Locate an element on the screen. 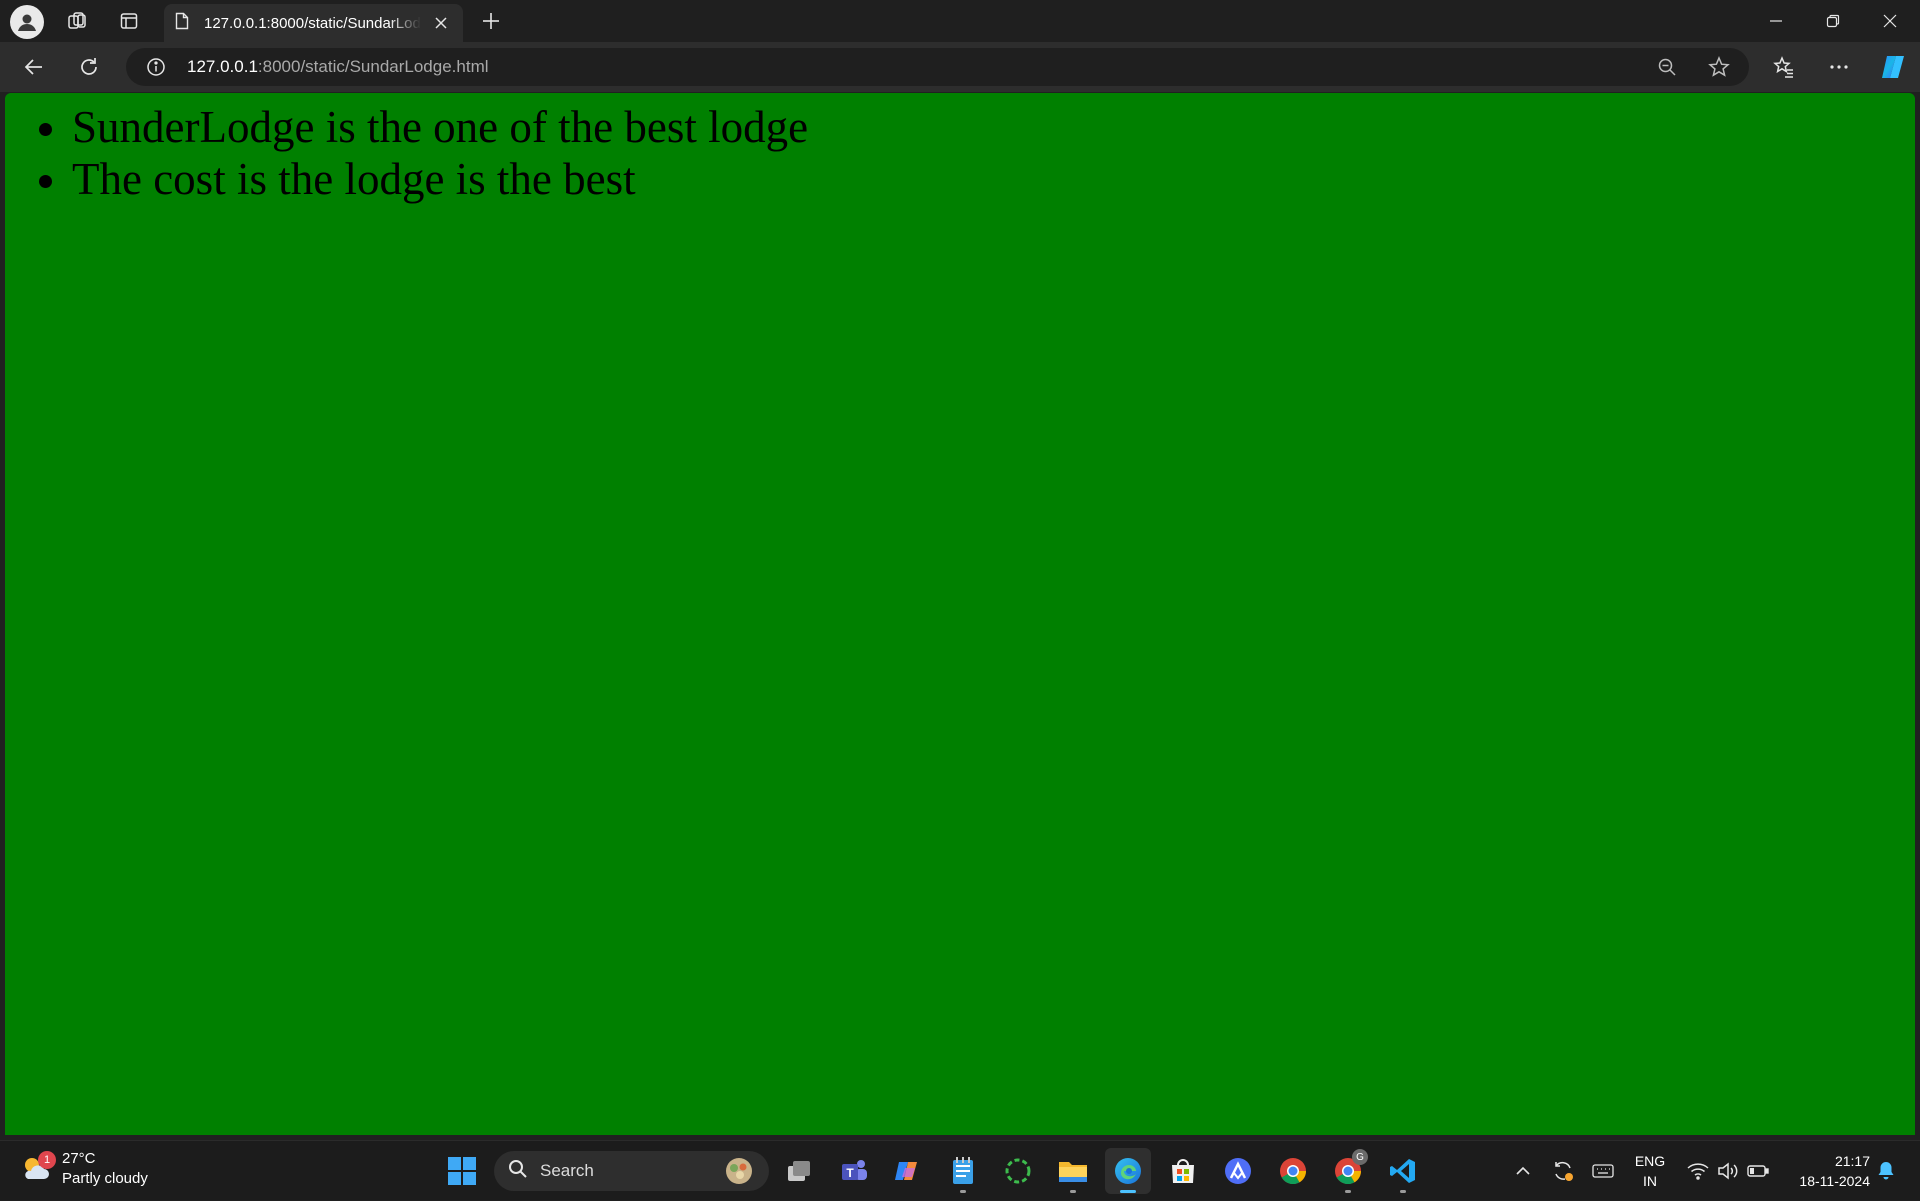 The image size is (1920, 1201). weather-icon: 1 is located at coordinates (38, 1168).